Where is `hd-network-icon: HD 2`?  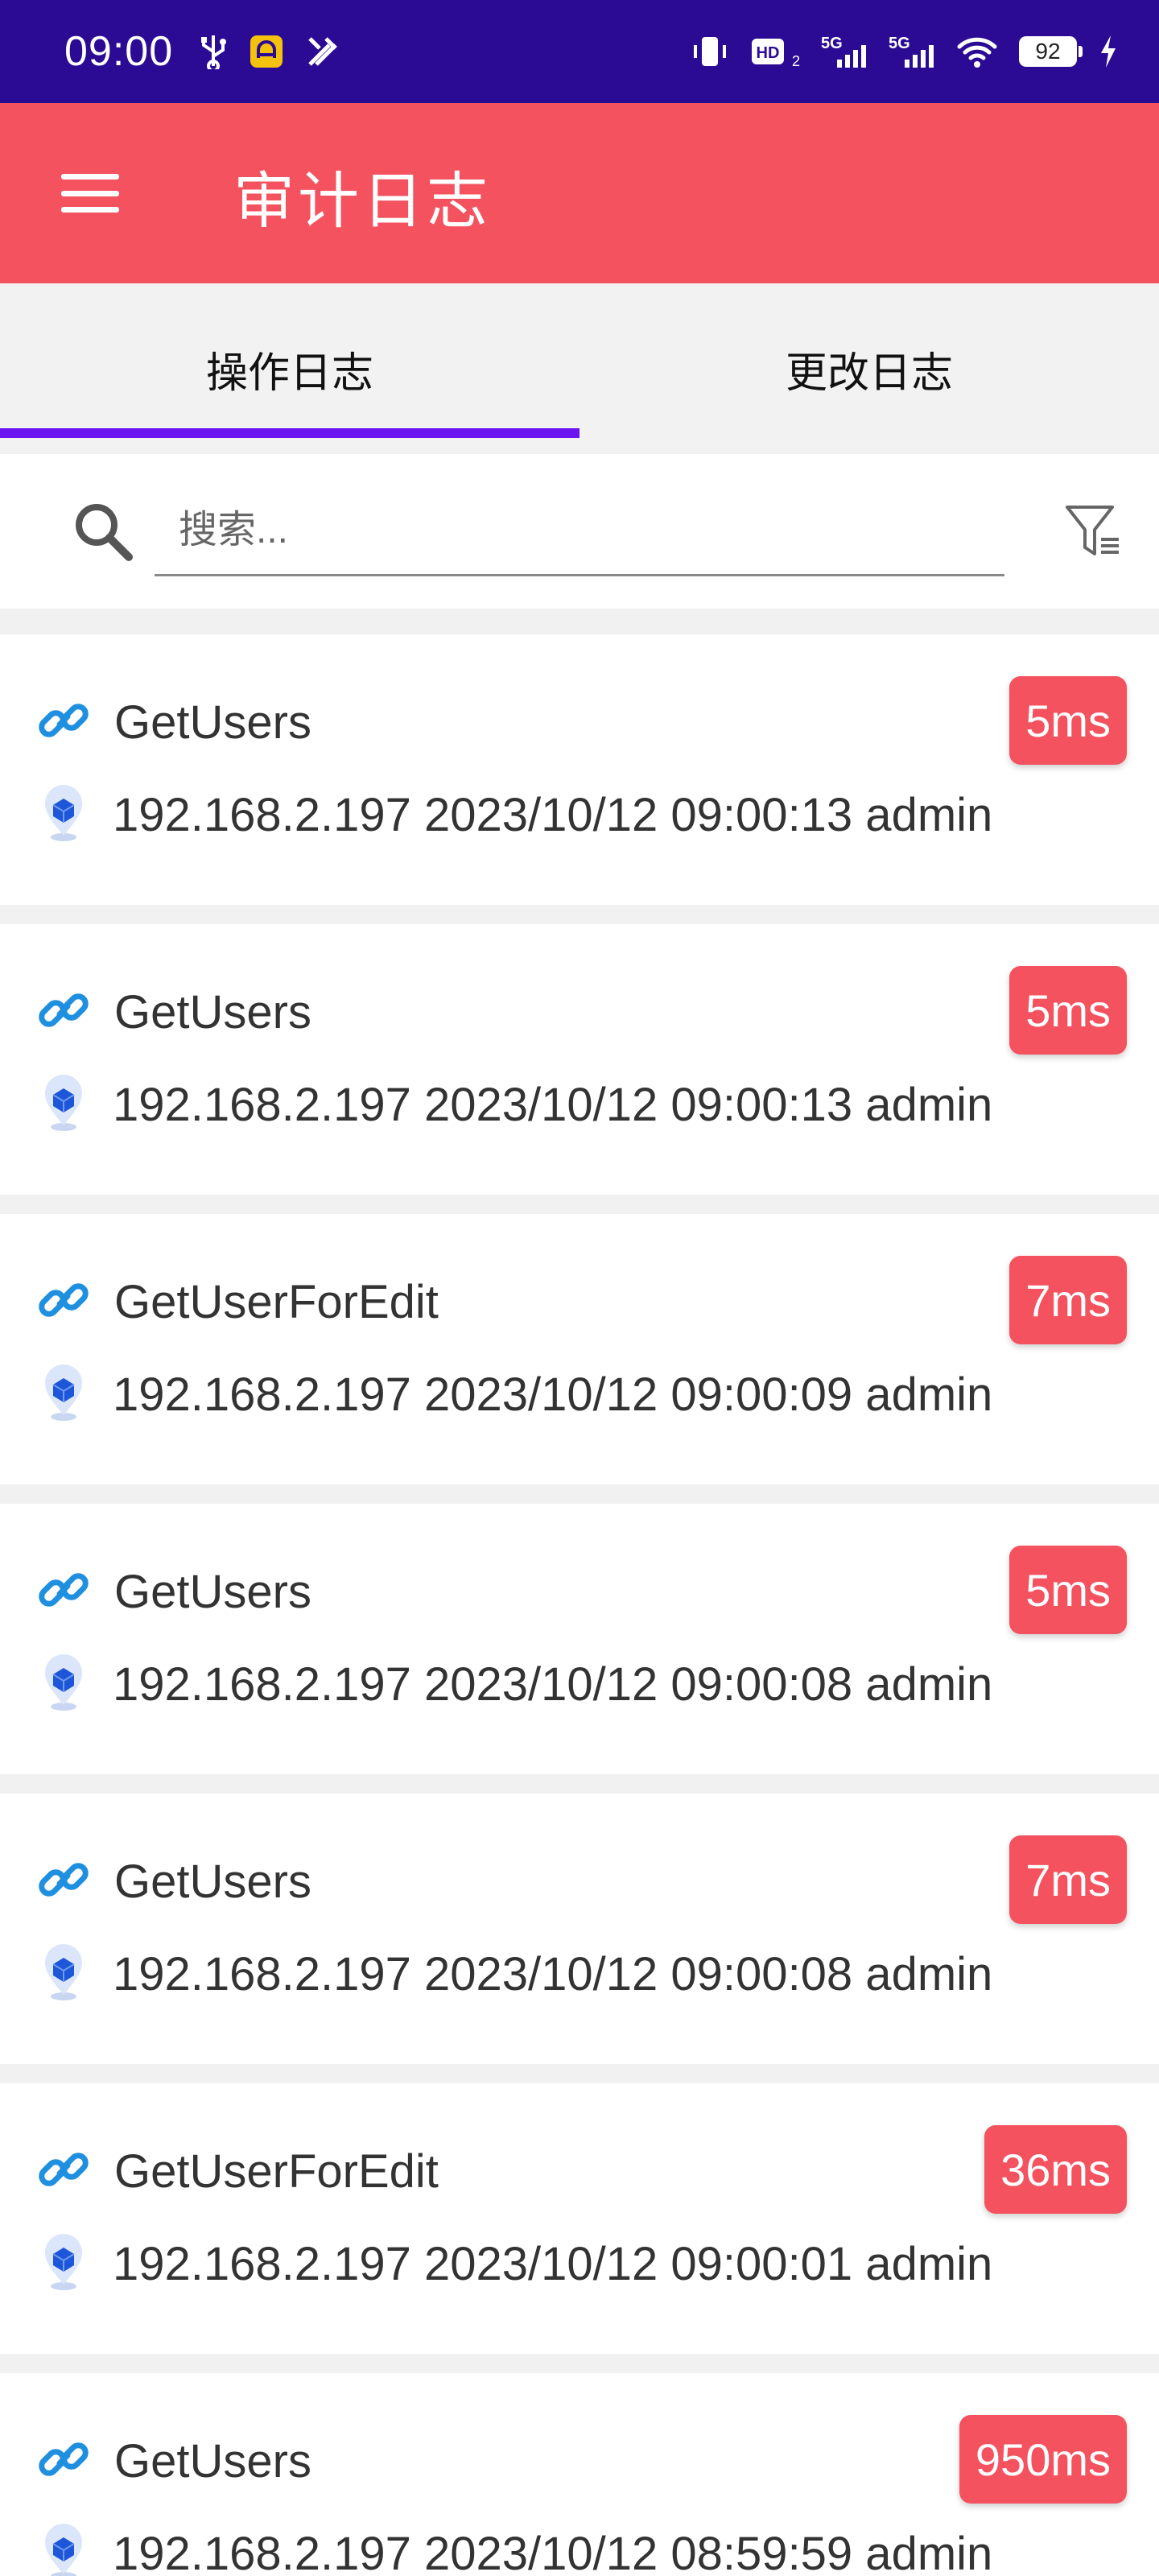
hd-network-icon: HD 2 is located at coordinates (775, 51).